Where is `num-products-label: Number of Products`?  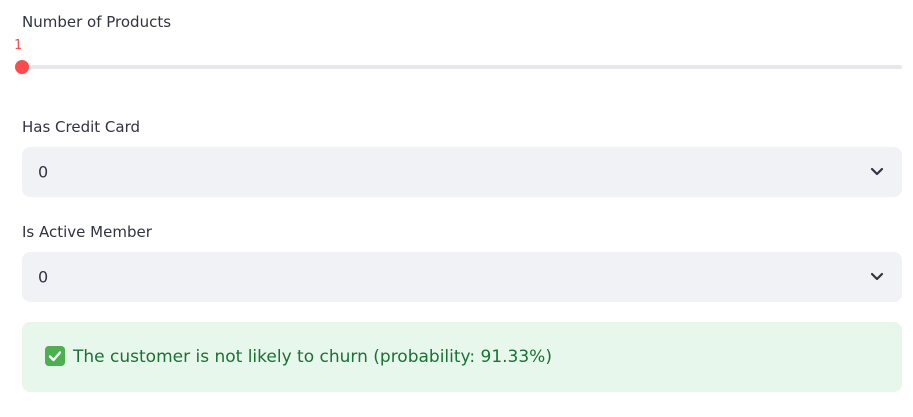
num-products-label: Number of Products is located at coordinates (97, 22).